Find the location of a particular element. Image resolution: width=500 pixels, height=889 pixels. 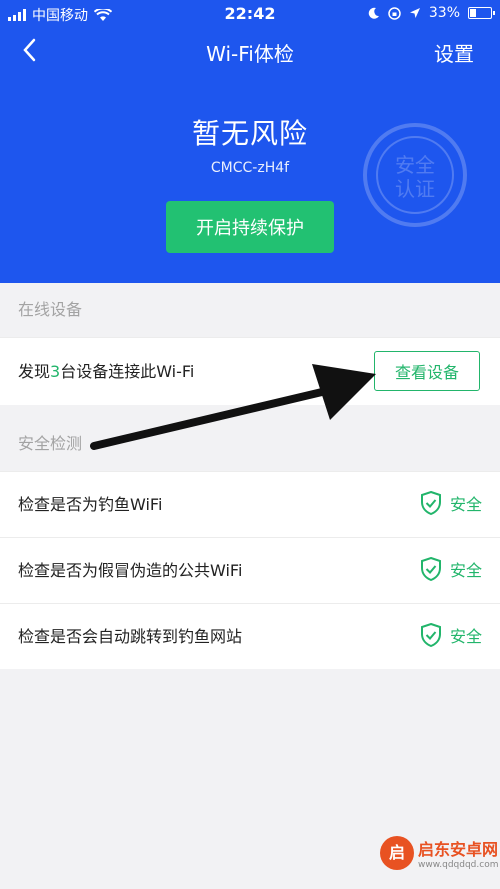

settings-link: 设置 is located at coordinates (454, 52).